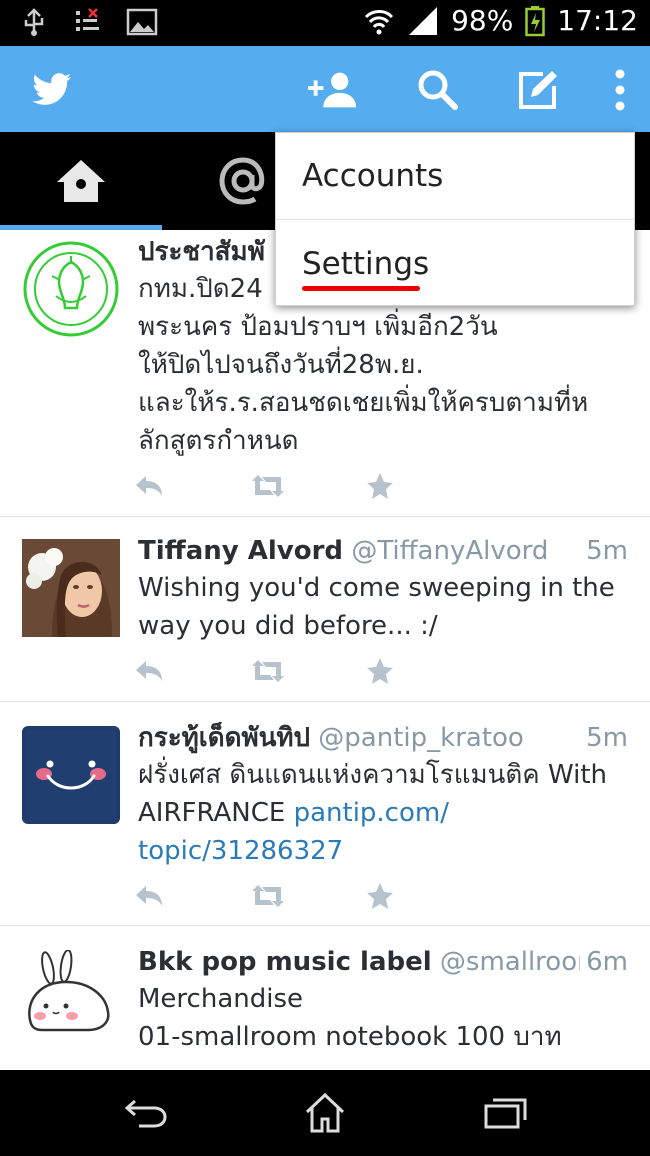  What do you see at coordinates (34, 22) in the screenshot?
I see `usb-icon` at bounding box center [34, 22].